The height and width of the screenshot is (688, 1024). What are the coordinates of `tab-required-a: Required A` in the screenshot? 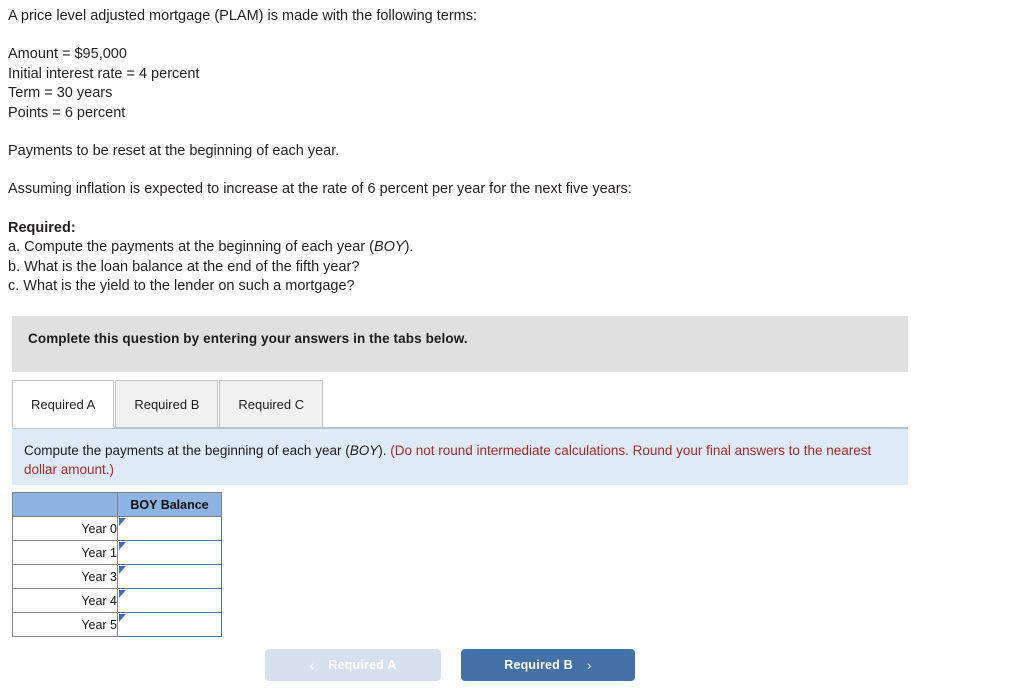 It's located at (63, 404).